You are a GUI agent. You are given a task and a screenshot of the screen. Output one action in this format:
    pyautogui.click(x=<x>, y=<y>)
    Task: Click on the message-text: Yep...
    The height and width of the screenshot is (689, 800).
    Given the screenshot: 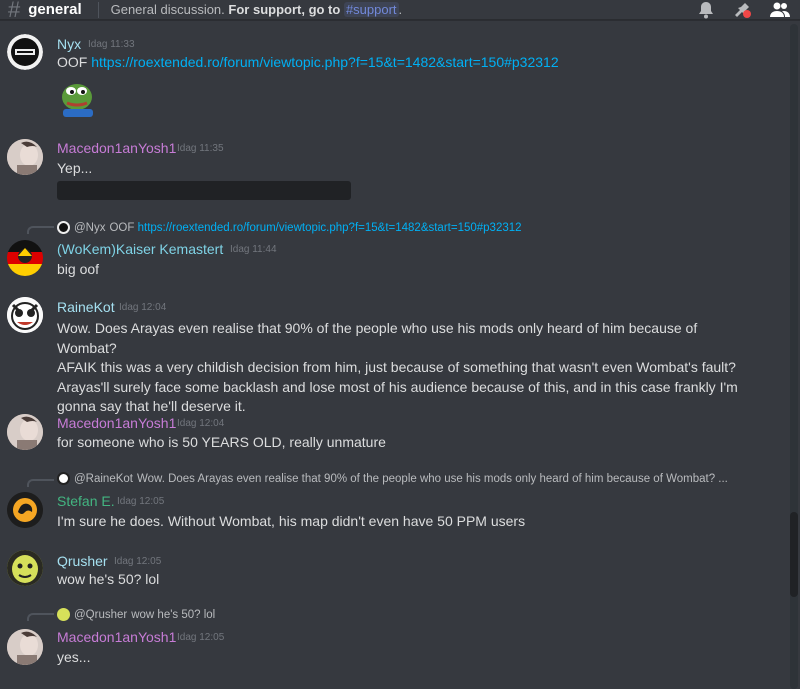 What is the action you would take?
    pyautogui.click(x=75, y=168)
    